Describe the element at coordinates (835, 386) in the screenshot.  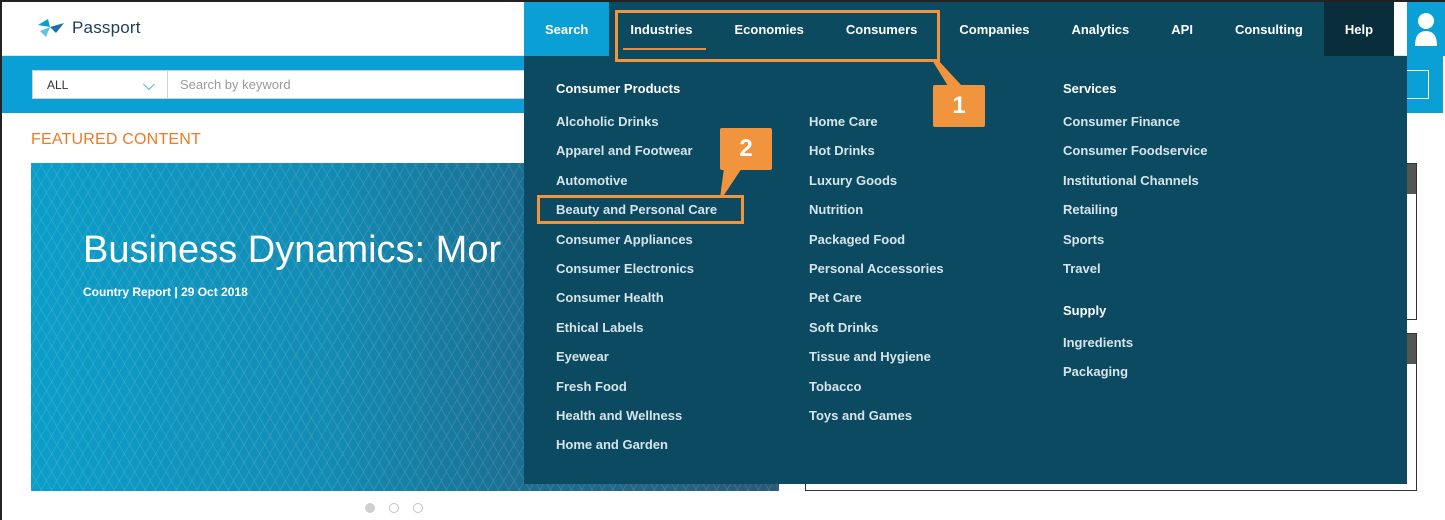
I see `menu-item-tobacco: Tobacco` at that location.